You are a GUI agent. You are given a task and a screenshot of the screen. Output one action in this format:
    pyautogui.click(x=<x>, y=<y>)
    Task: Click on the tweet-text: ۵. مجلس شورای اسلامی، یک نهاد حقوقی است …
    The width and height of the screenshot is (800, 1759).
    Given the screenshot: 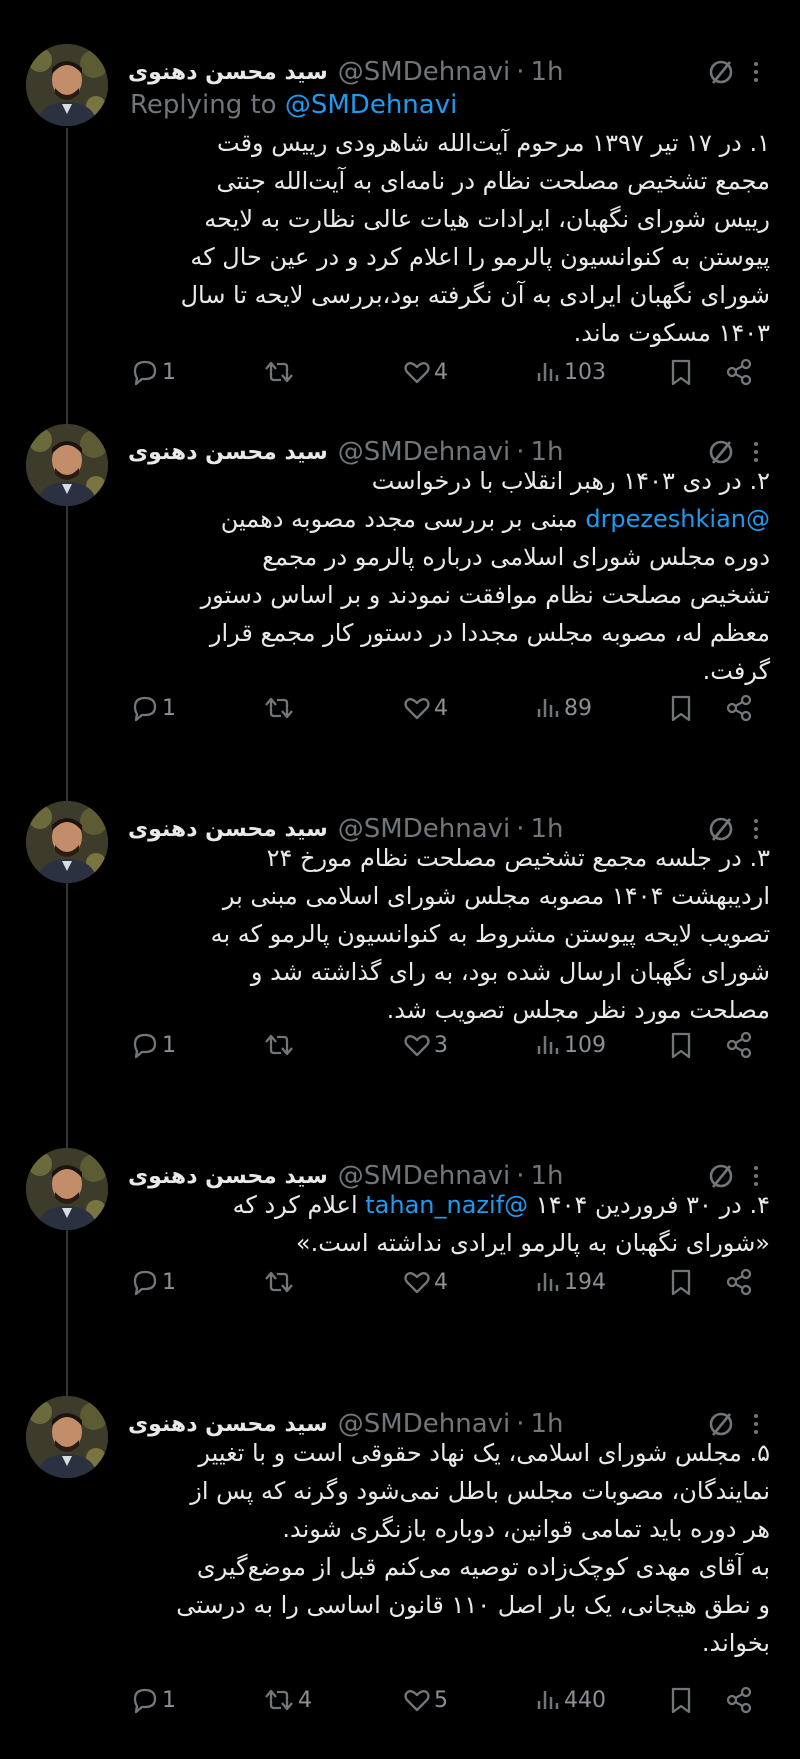 What is the action you would take?
    pyautogui.click(x=450, y=1548)
    